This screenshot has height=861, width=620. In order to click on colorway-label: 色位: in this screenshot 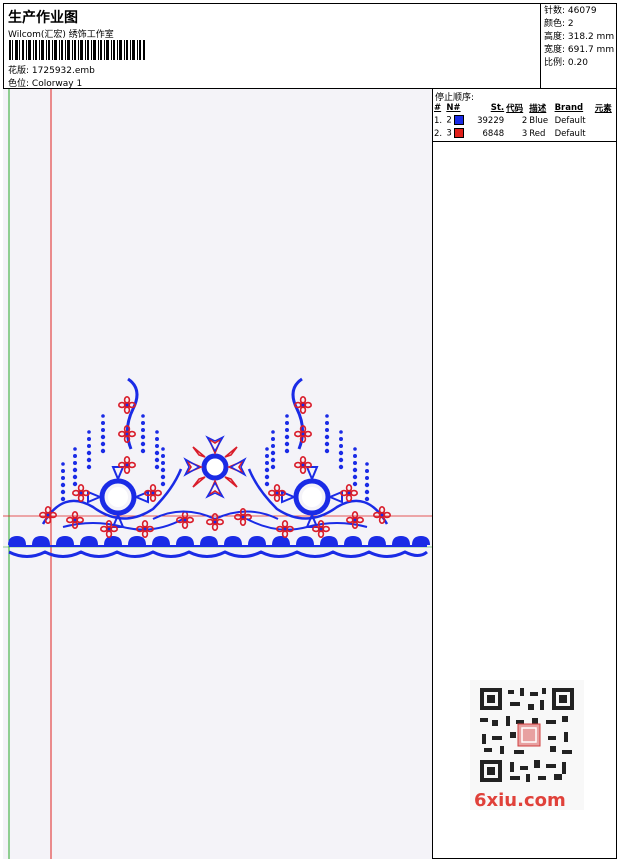, I will do `click(19, 84)`.